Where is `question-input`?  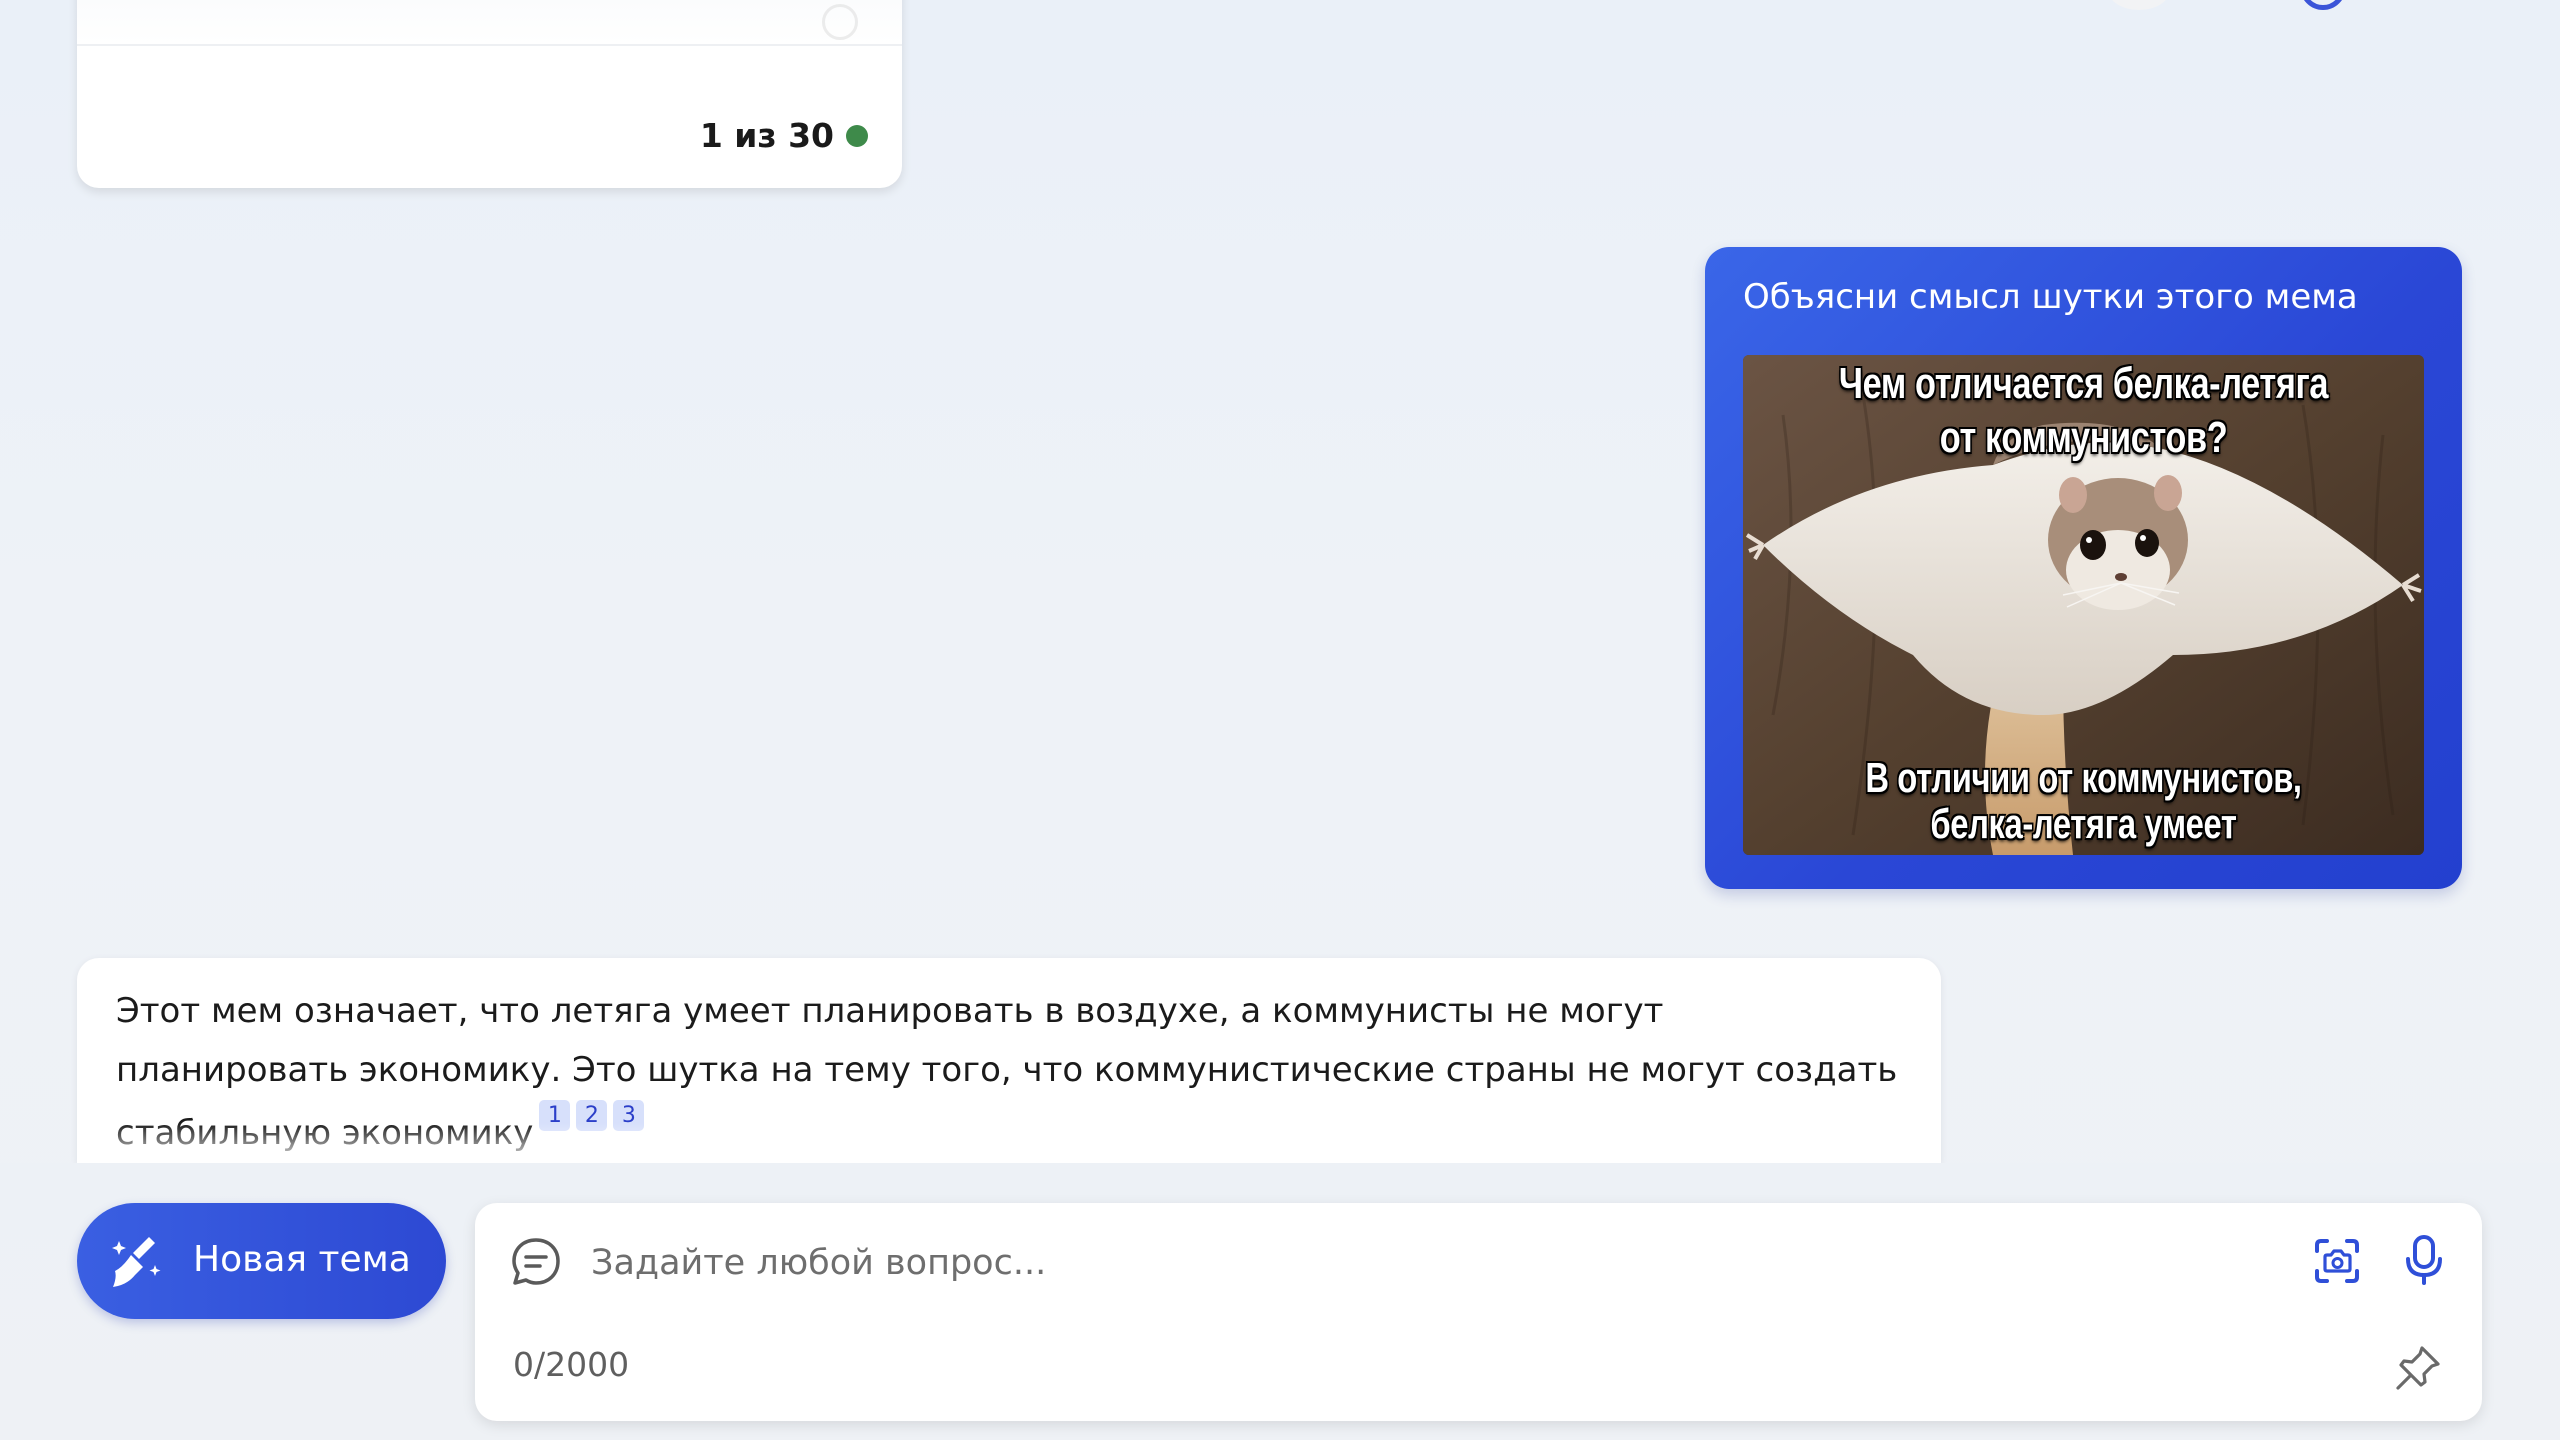
question-input is located at coordinates (1371, 1263).